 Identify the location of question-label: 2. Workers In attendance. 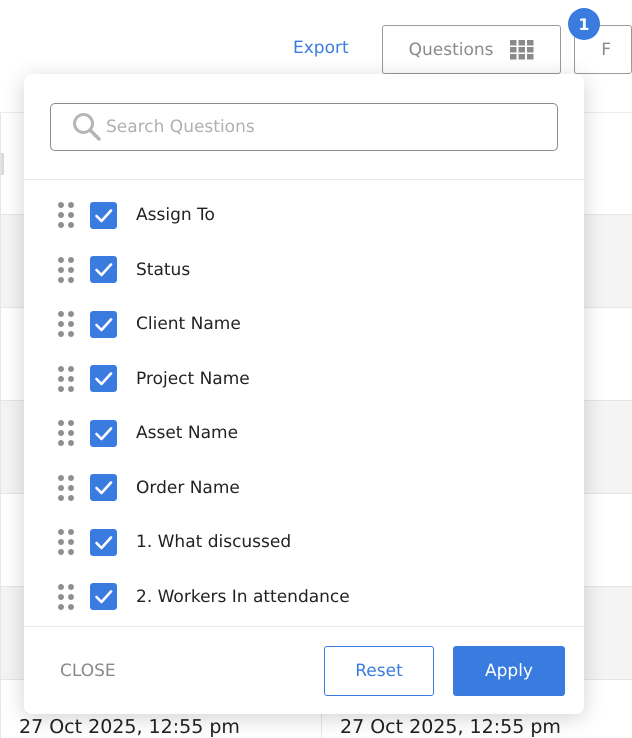
(243, 596).